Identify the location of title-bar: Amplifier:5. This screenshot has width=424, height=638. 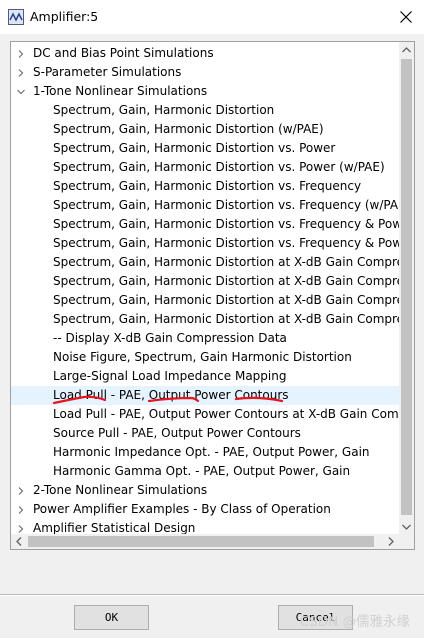
(212, 17).